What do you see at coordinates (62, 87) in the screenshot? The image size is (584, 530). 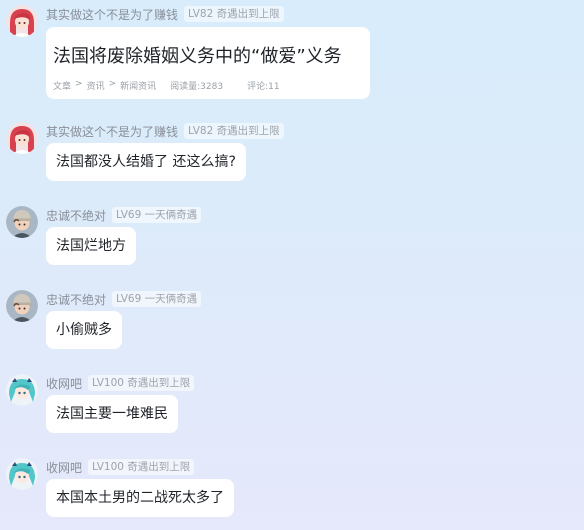 I see `breadcrumb-item: 文章` at bounding box center [62, 87].